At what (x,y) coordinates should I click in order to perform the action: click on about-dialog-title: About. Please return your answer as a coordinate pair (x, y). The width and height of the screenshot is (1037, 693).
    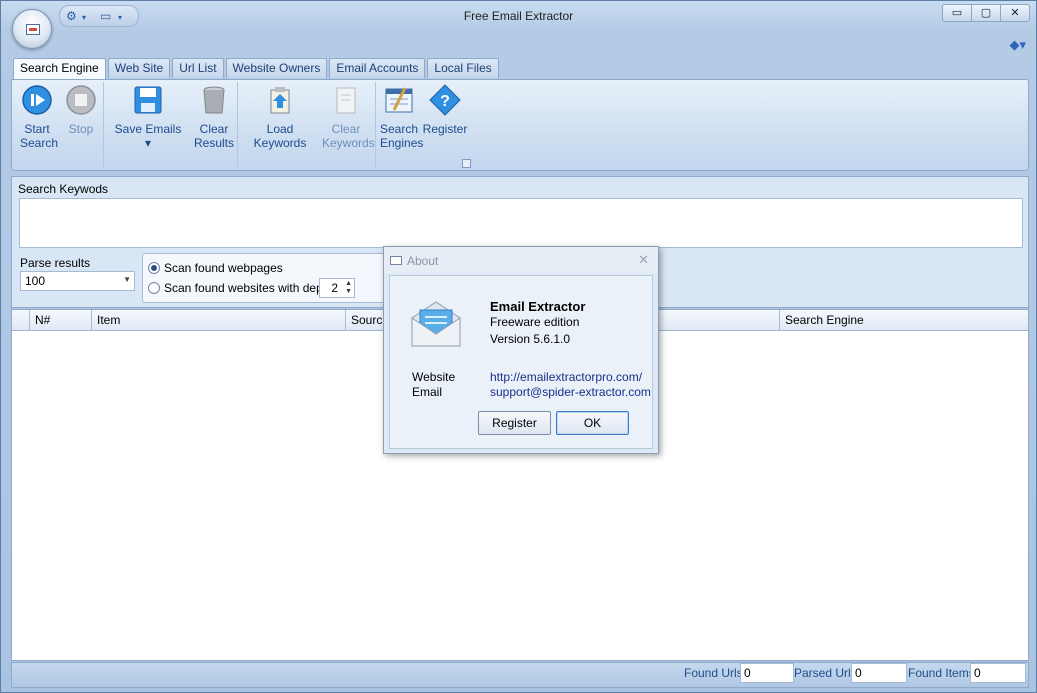
    Looking at the image, I should click on (423, 261).